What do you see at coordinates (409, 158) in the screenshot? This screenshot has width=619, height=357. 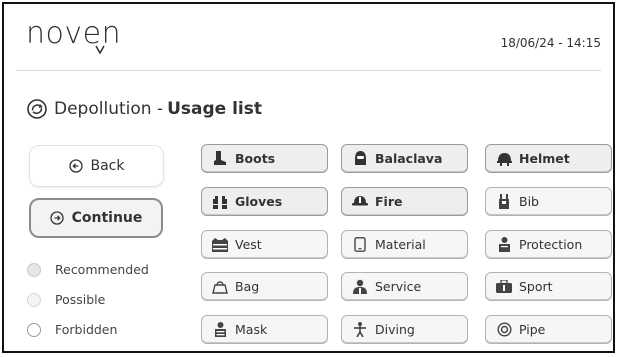 I see `usage-label: Balaclava` at bounding box center [409, 158].